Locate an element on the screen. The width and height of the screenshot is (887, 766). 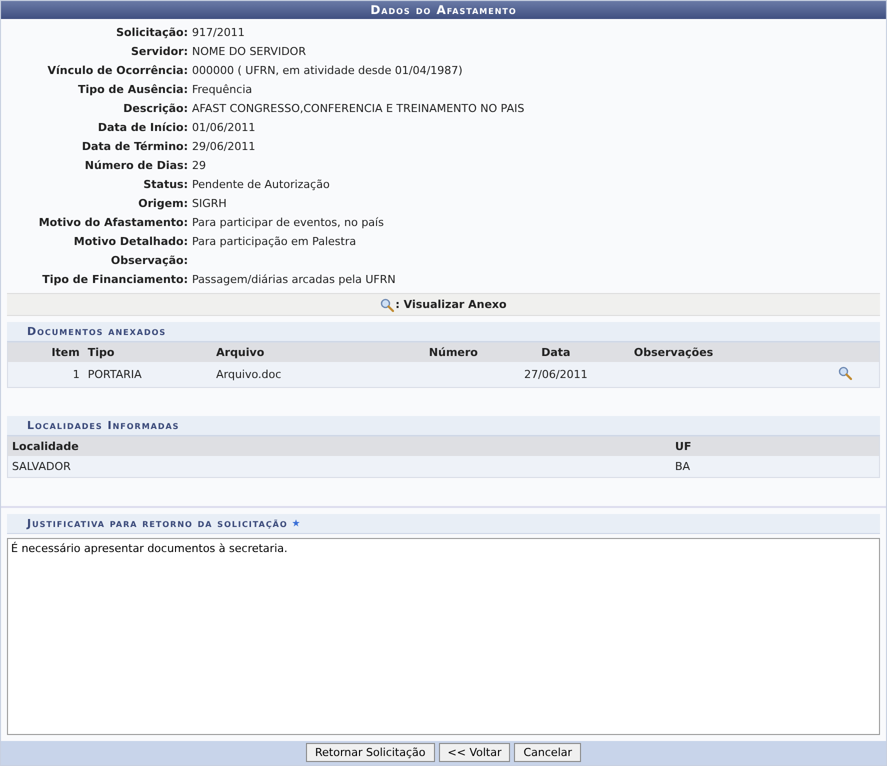
field-label: Tipo de Ausência: is located at coordinates (133, 90).